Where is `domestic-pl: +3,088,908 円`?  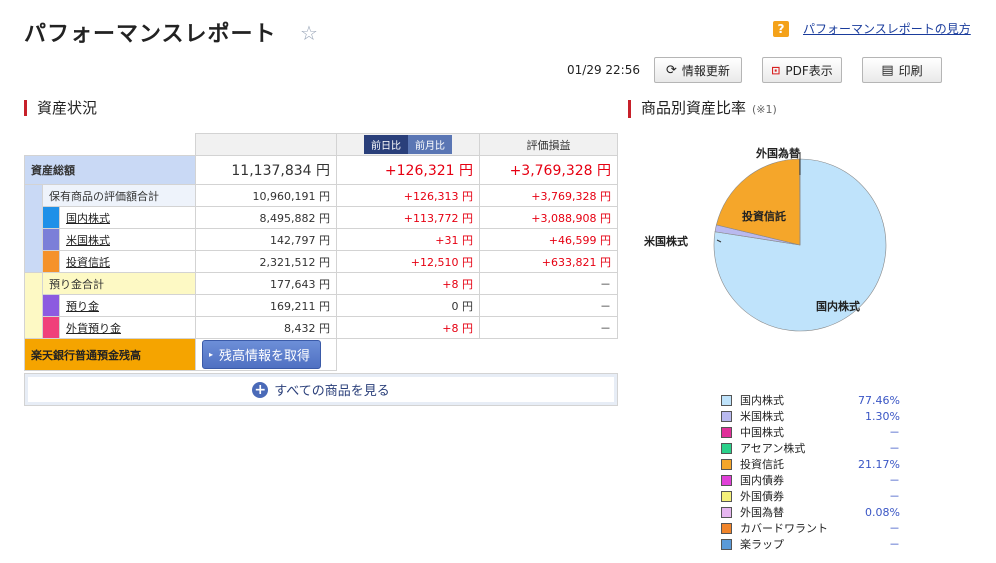 domestic-pl: +3,088,908 円 is located at coordinates (548, 217).